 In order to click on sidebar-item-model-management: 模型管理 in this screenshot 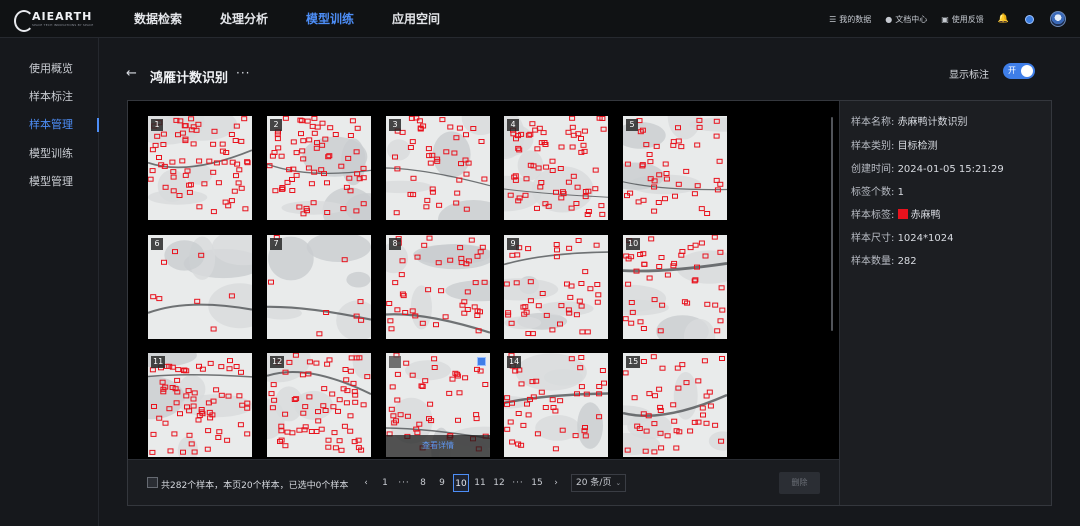, I will do `click(49, 182)`.